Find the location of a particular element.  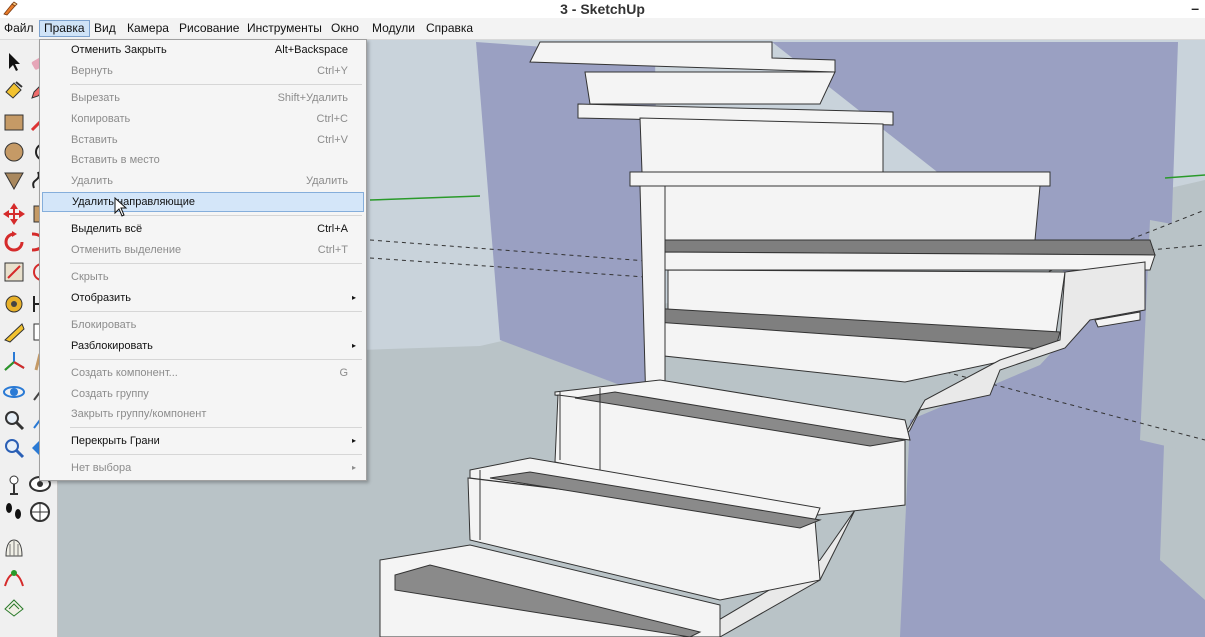

menu-item-redo: Вернуть Ctrl+Y is located at coordinates (203, 71).